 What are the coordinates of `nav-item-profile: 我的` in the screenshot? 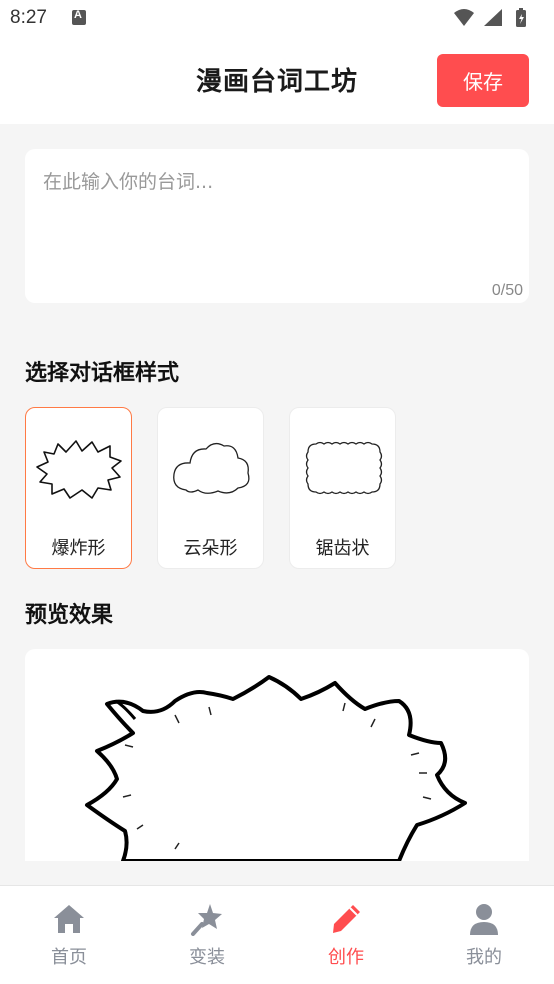 It's located at (484, 935).